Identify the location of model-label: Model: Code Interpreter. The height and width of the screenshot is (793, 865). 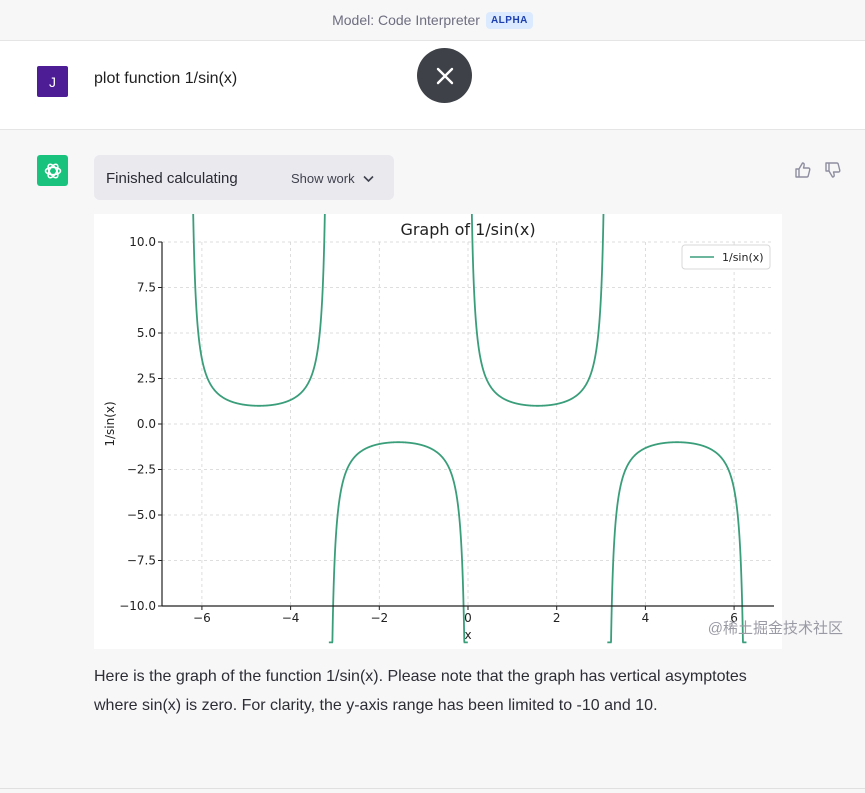
(406, 20).